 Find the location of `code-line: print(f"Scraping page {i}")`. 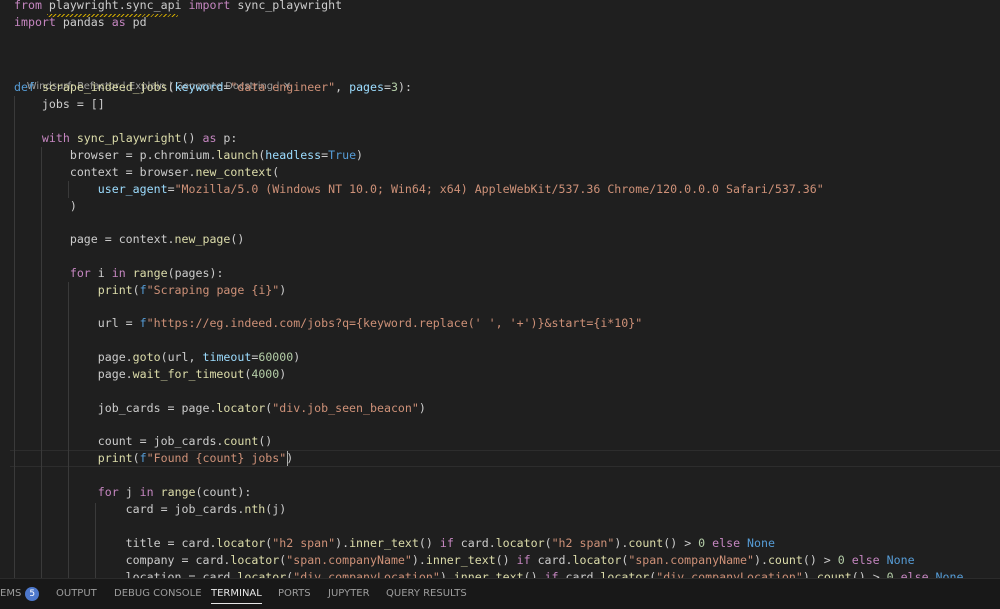

code-line: print(f"Scraping page {i}") is located at coordinates (150, 290).